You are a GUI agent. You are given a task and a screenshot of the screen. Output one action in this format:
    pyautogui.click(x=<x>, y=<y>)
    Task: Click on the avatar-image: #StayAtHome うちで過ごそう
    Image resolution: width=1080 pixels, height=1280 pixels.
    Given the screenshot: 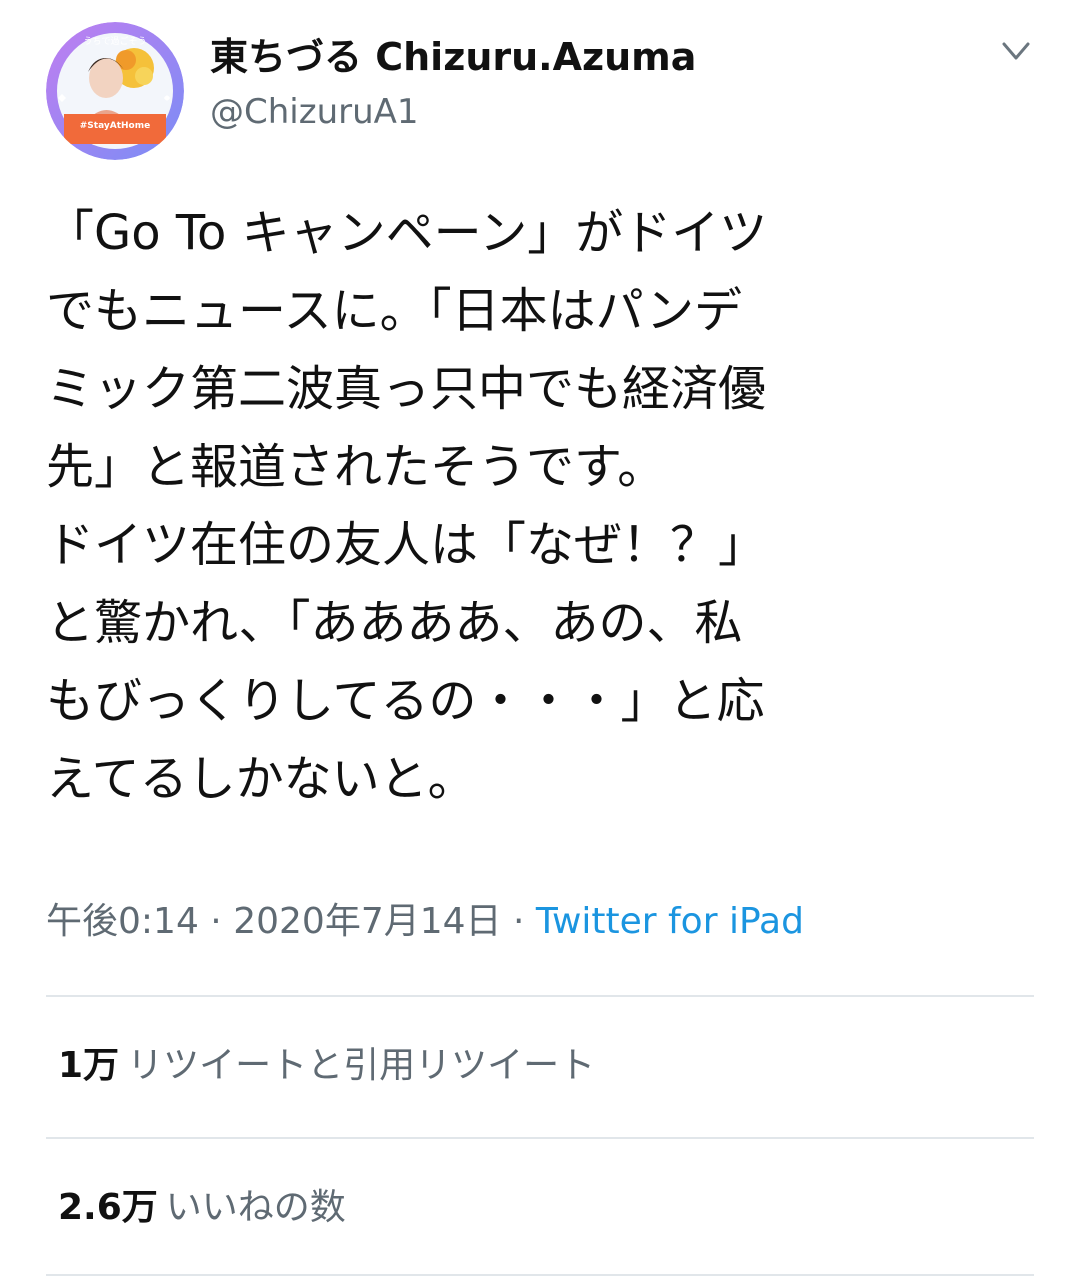 What is the action you would take?
    pyautogui.click(x=115, y=91)
    